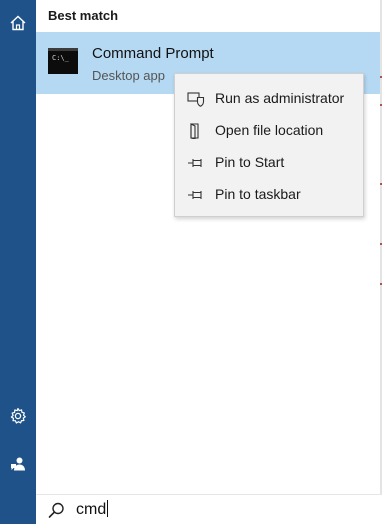  Describe the element at coordinates (56, 510) in the screenshot. I see `search-icon` at that location.